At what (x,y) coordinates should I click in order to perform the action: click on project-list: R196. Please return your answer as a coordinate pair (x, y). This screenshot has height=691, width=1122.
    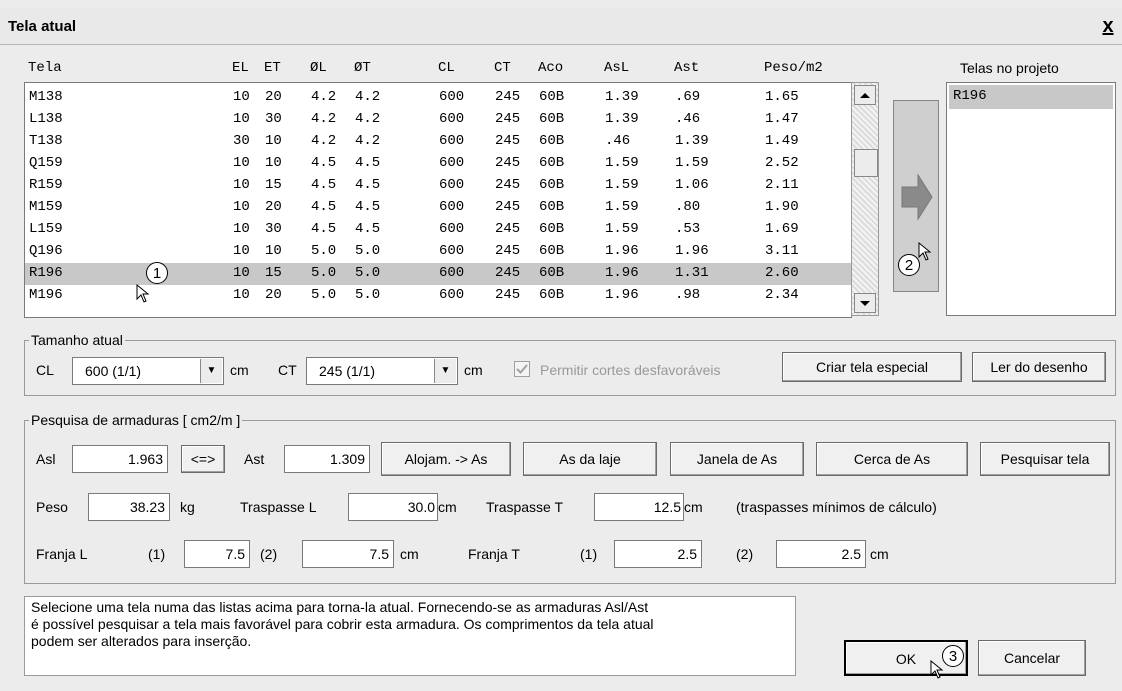
    Looking at the image, I should click on (1031, 199).